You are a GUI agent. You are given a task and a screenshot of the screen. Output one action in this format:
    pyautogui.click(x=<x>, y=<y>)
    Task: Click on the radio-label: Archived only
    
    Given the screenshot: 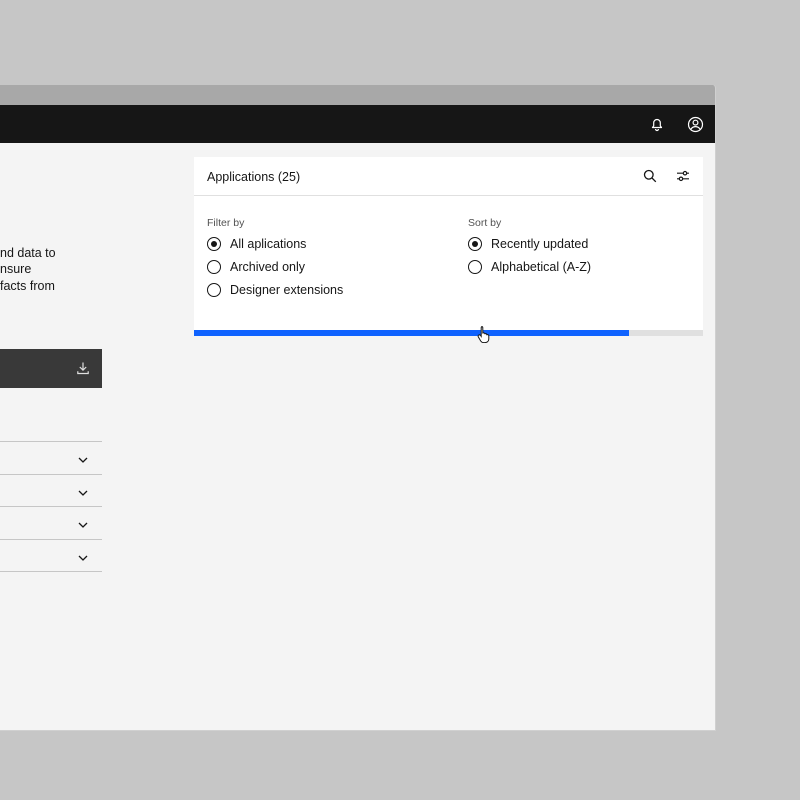 What is the action you would take?
    pyautogui.click(x=268, y=267)
    